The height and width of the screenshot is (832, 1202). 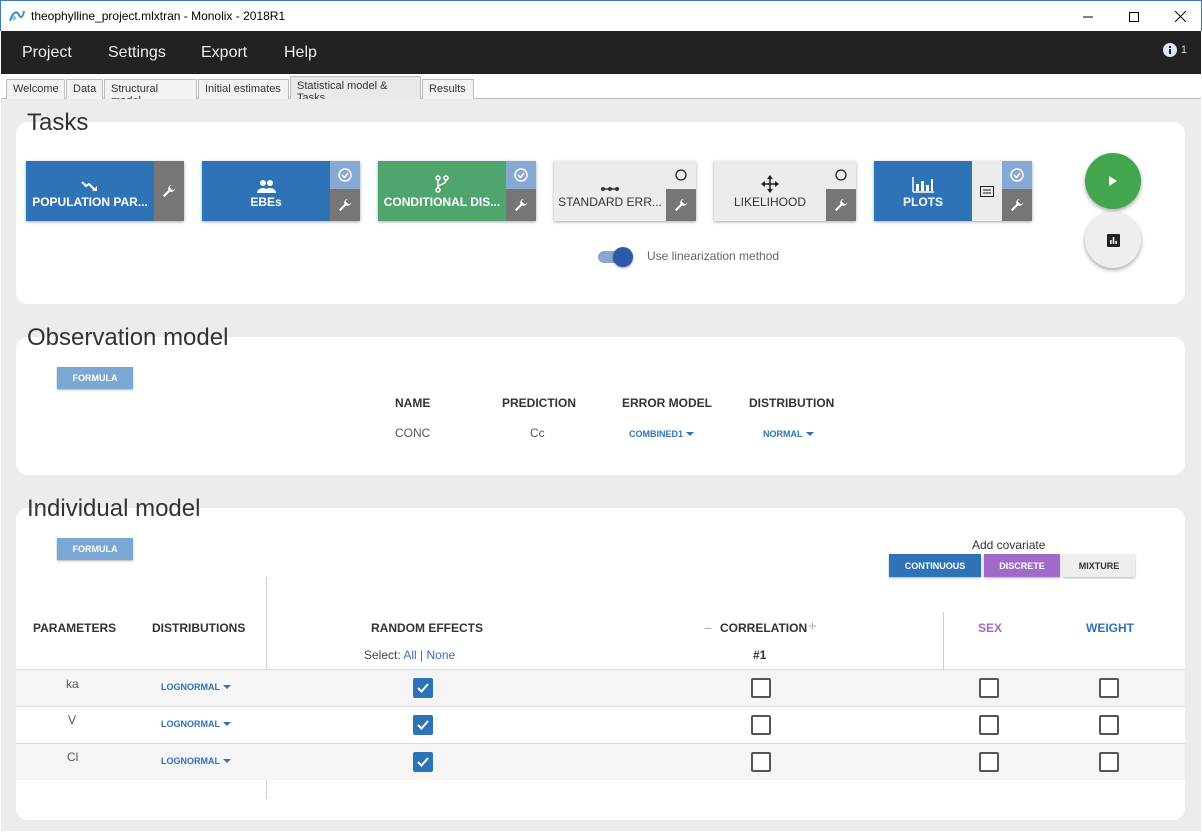 I want to click on tab-initial-estimates: Initial estimates, so click(x=243, y=89).